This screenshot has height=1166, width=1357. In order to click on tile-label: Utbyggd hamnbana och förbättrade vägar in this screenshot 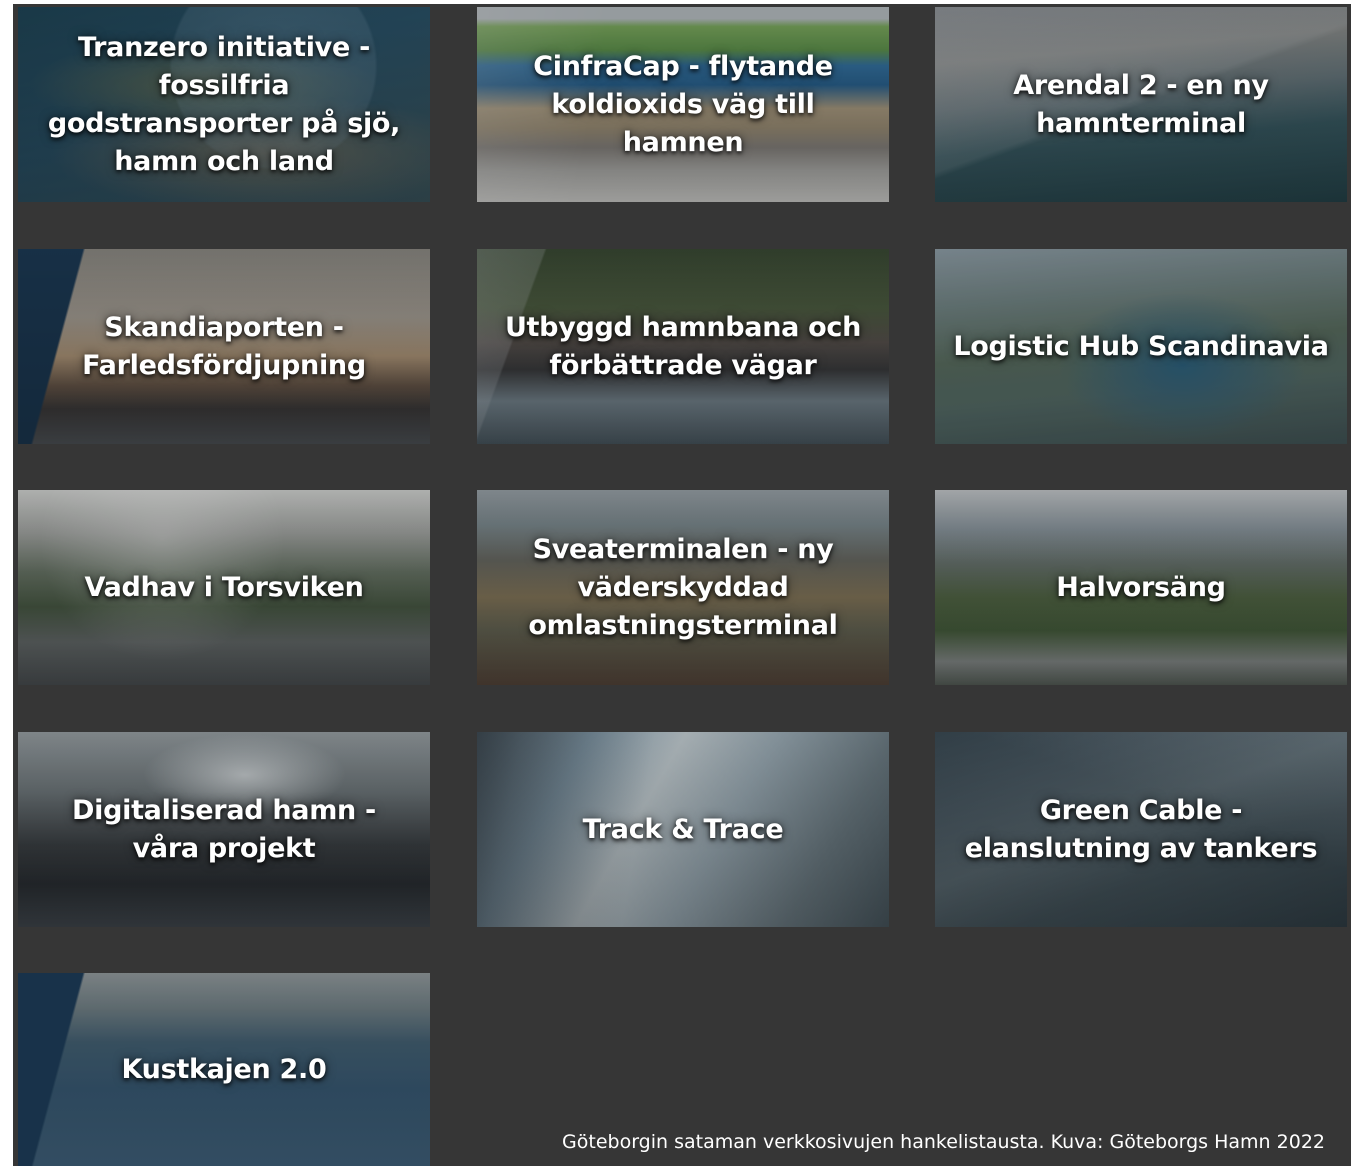, I will do `click(683, 346)`.